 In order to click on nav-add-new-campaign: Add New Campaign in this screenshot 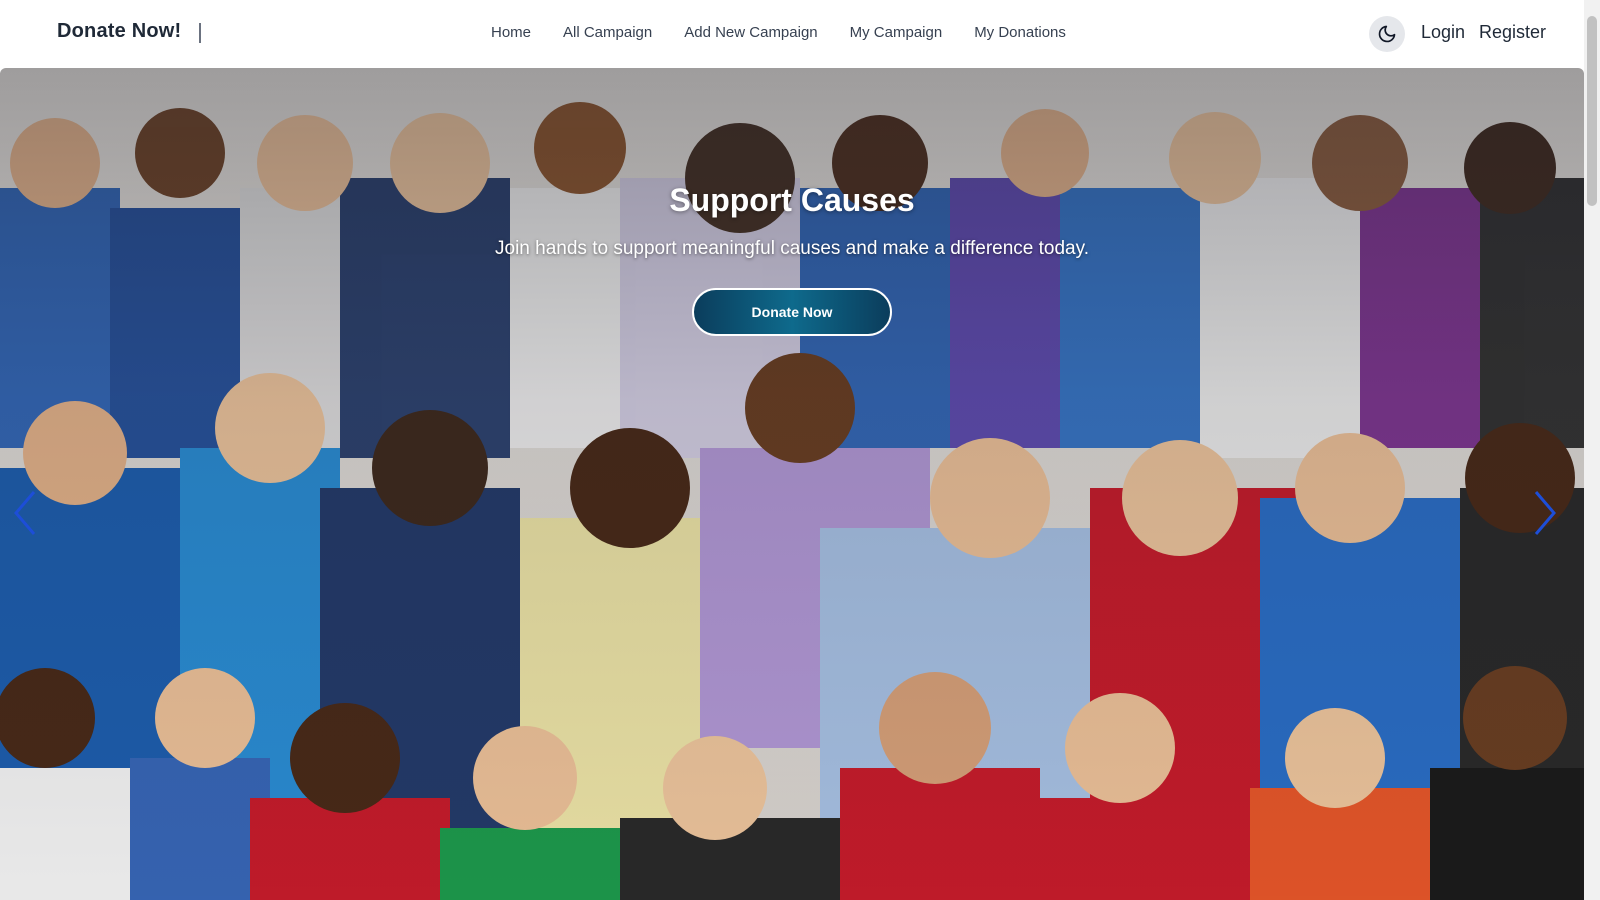, I will do `click(750, 32)`.